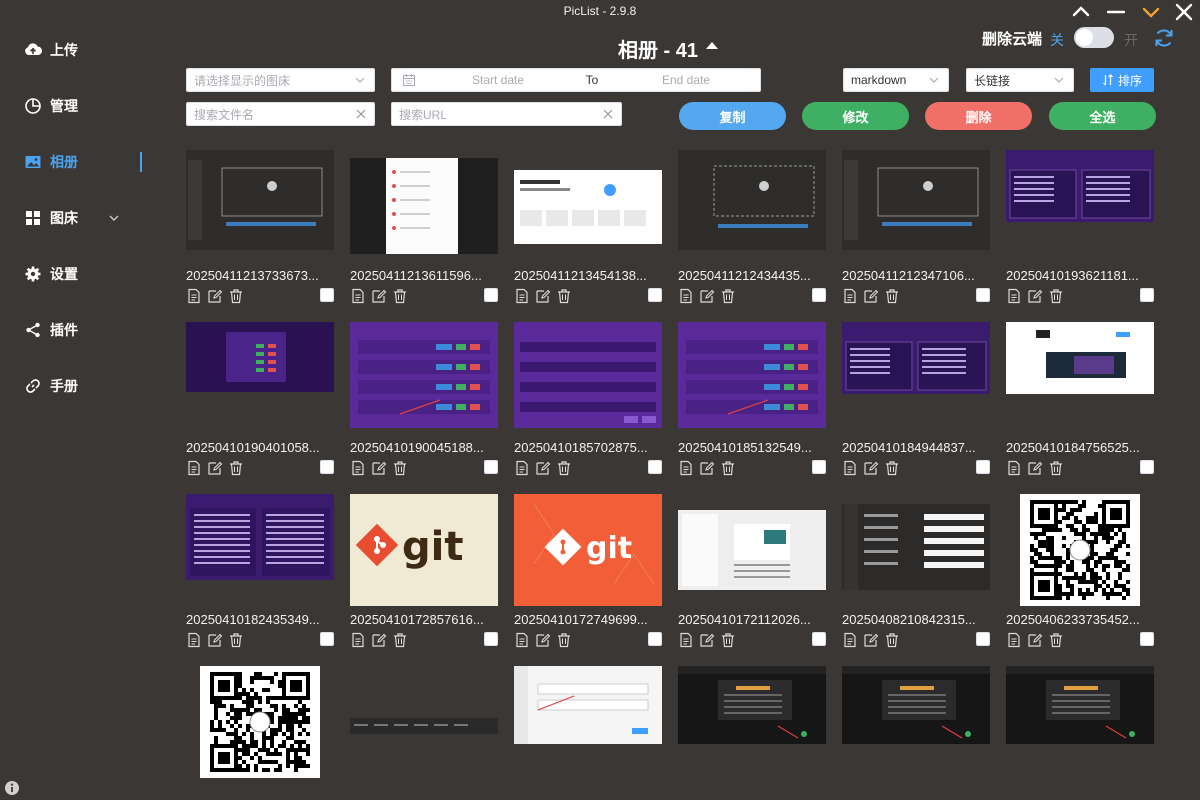  Describe the element at coordinates (280, 80) in the screenshot. I see `picbed-select: 请选择显示的图床` at that location.